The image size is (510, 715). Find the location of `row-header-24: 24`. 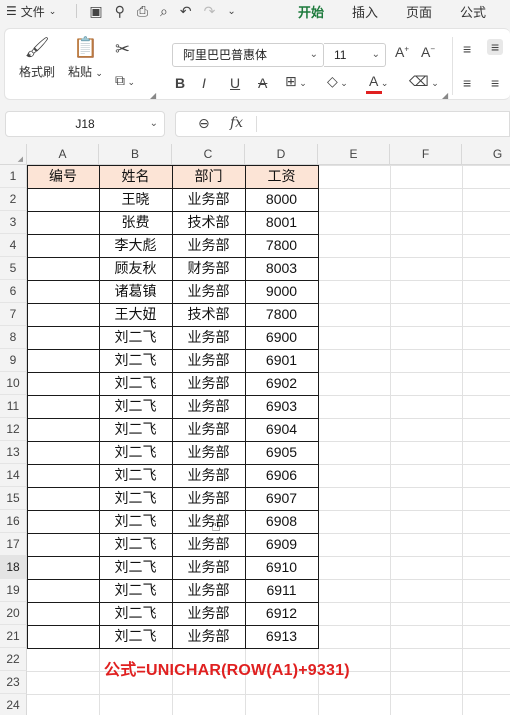

row-header-24: 24 is located at coordinates (13, 704).